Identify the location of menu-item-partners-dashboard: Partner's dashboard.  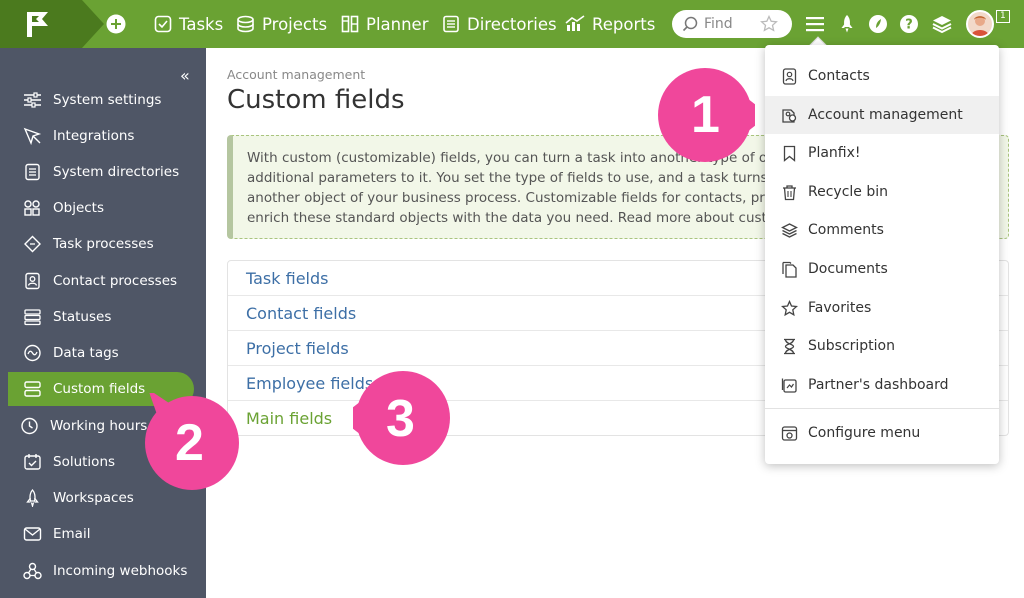
(882, 385).